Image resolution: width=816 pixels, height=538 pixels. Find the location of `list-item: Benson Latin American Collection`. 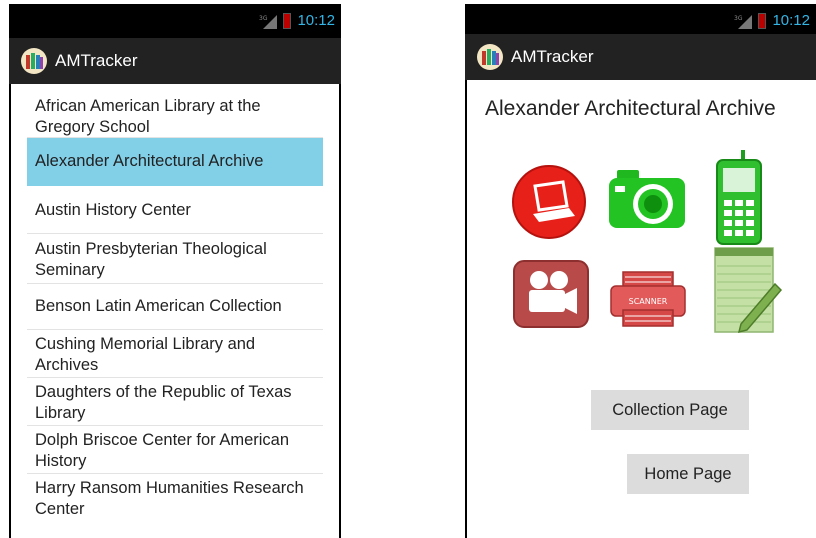

list-item: Benson Latin American Collection is located at coordinates (175, 307).